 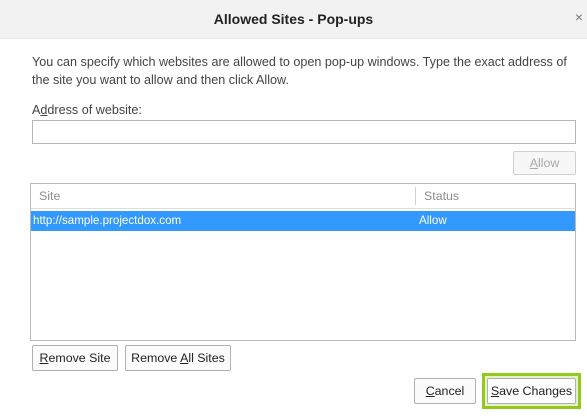 I want to click on address-label-part: dress of website:, so click(x=94, y=110).